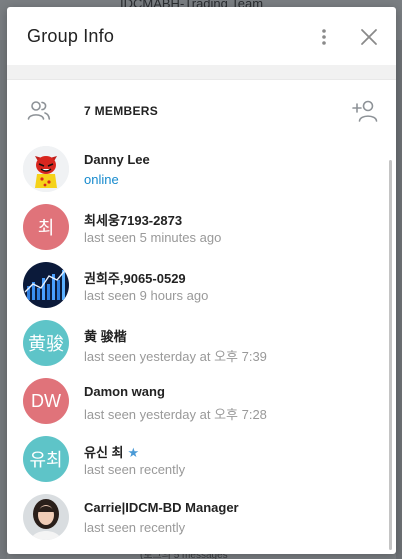  I want to click on member-item: 유최 유신 최 ★ last seen recently, so click(197, 459).